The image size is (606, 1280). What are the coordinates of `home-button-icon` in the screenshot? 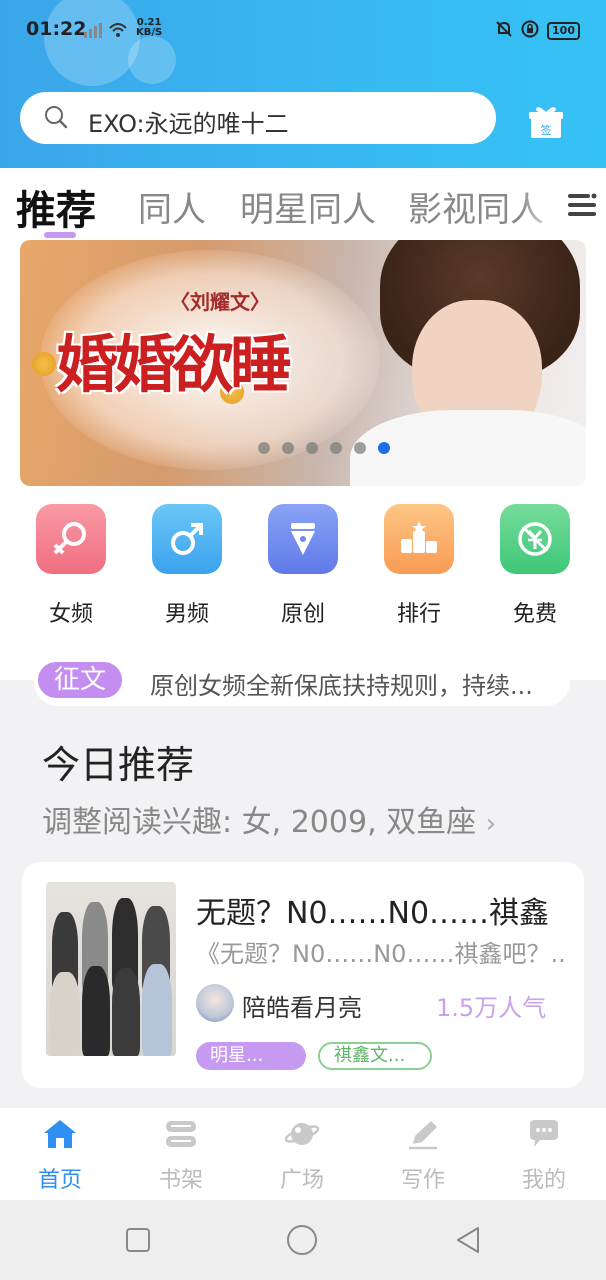 It's located at (302, 1240).